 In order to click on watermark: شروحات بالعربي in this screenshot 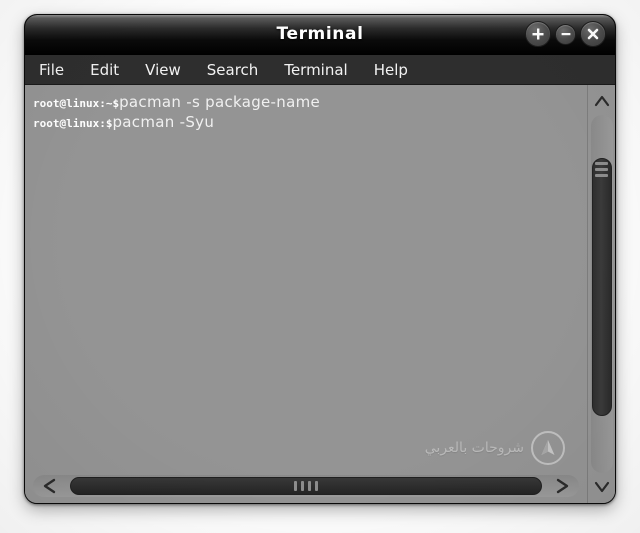, I will do `click(495, 448)`.